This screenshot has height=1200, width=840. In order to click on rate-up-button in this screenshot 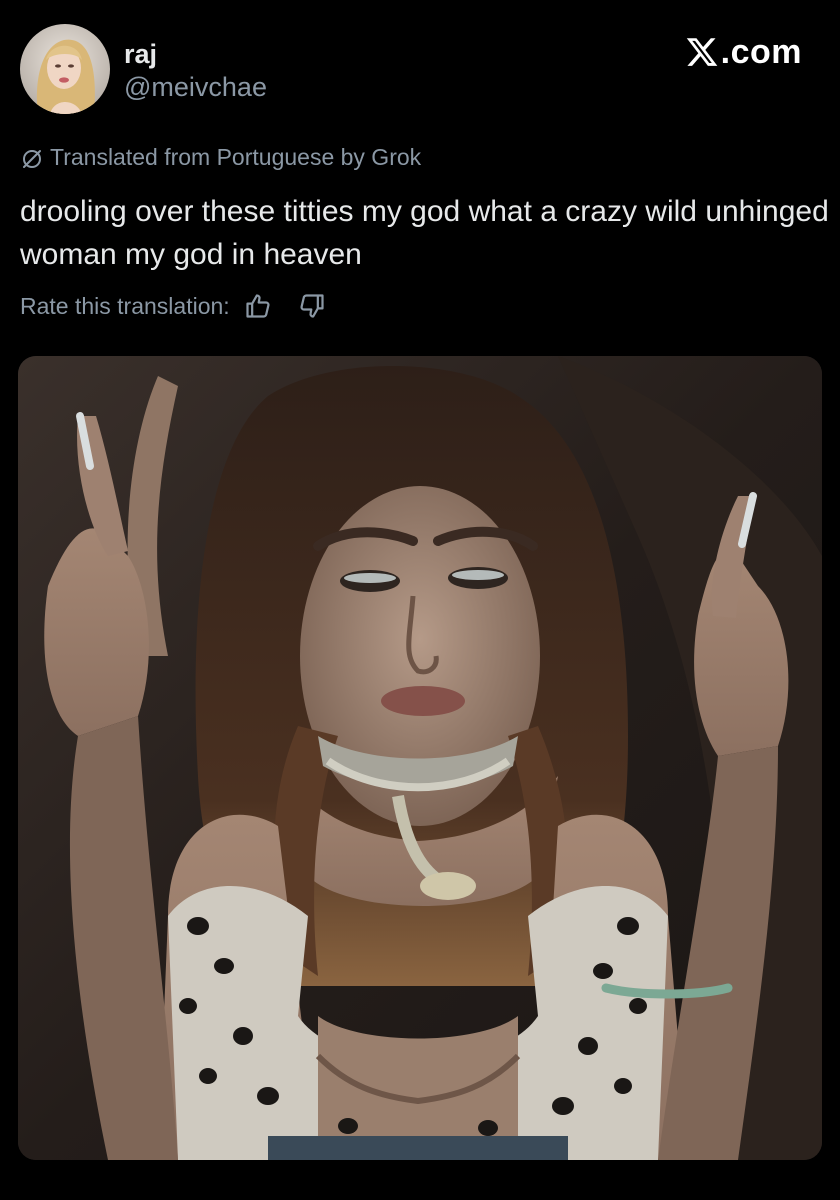, I will do `click(258, 306)`.